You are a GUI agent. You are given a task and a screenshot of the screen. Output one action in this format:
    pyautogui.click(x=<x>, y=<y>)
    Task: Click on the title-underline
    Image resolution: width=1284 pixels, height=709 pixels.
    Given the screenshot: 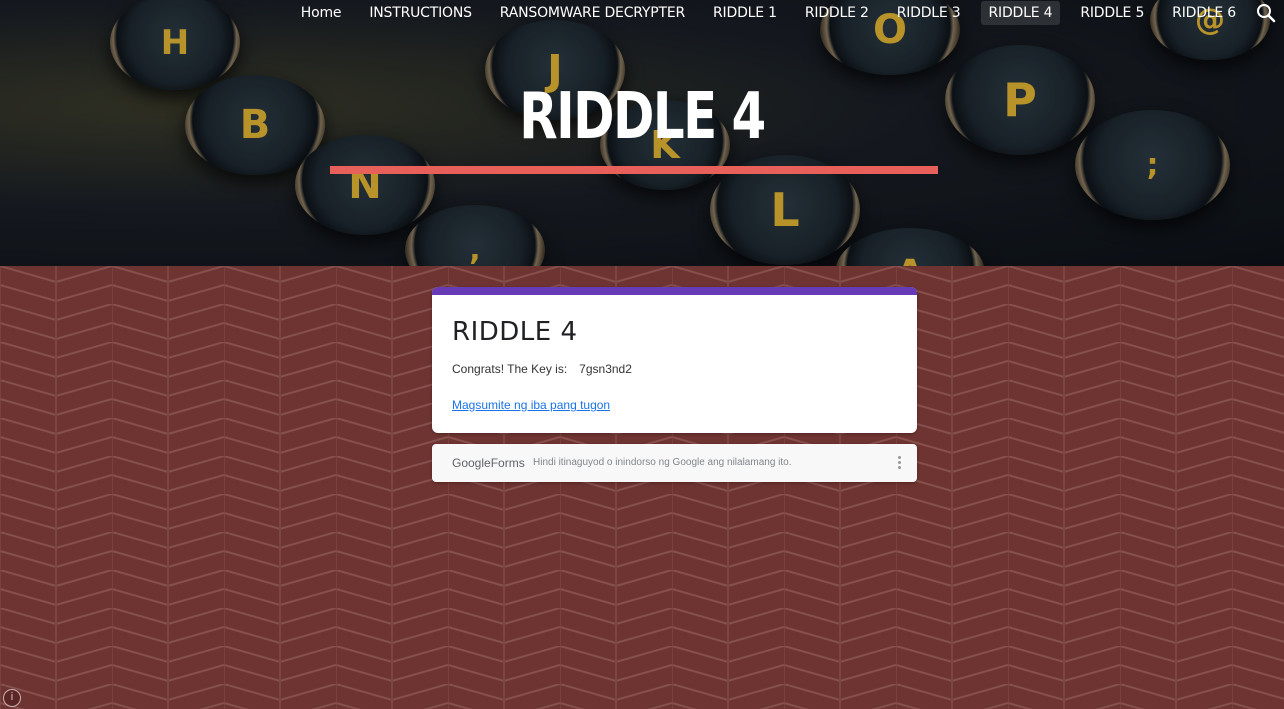 What is the action you would take?
    pyautogui.click(x=634, y=170)
    